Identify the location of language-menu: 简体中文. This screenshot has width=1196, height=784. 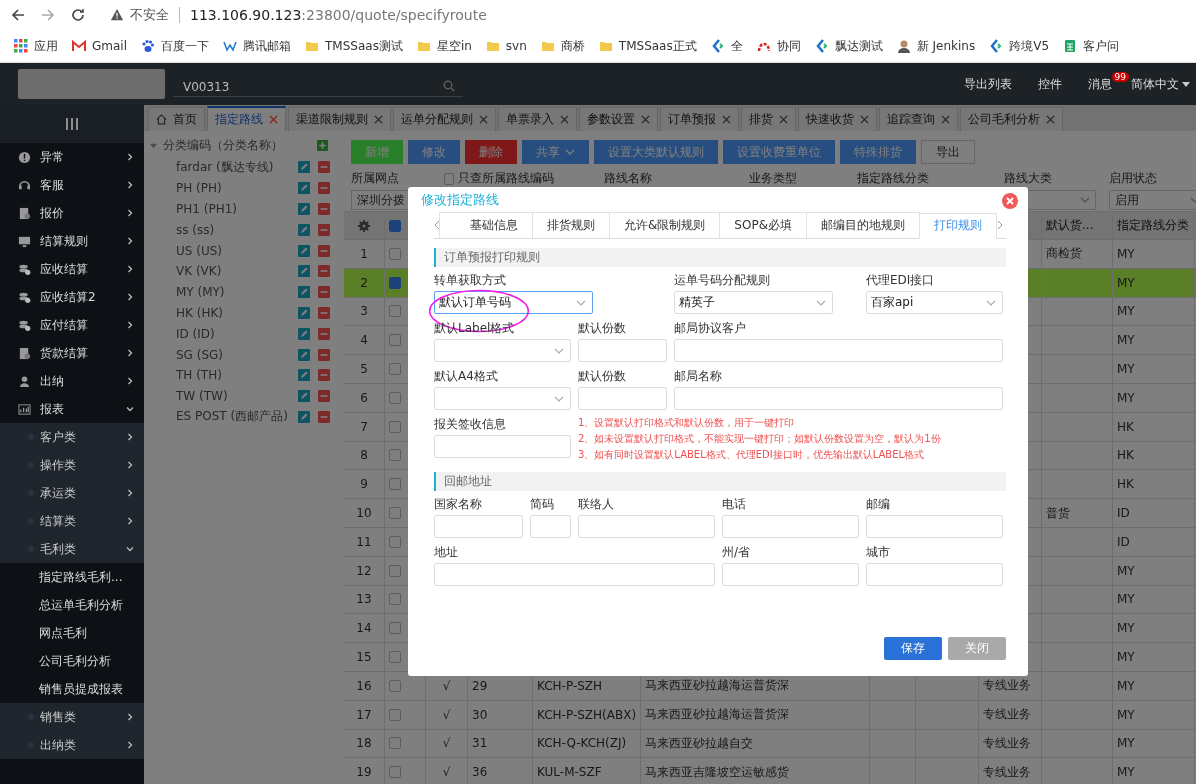
(1160, 84).